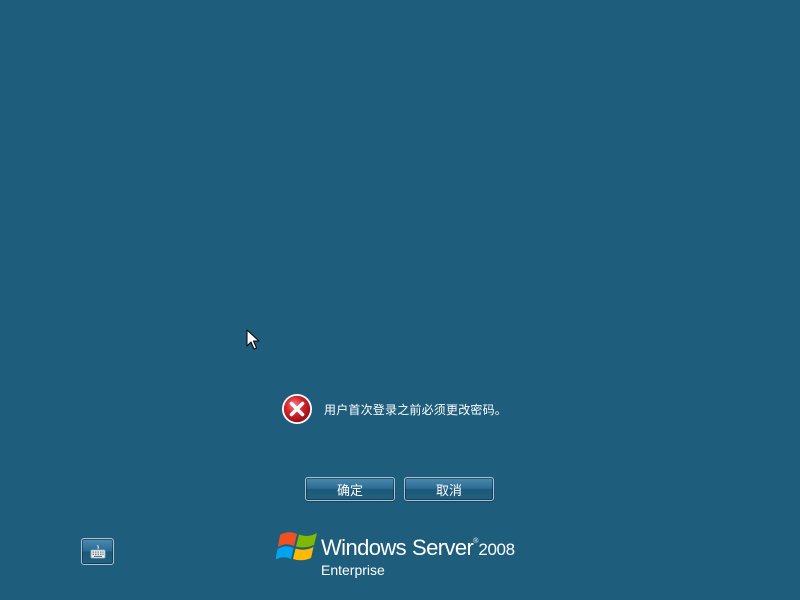 This screenshot has width=800, height=600. Describe the element at coordinates (416, 409) in the screenshot. I see `error-message-text: 用户首次登录之前必须更改密码。` at that location.